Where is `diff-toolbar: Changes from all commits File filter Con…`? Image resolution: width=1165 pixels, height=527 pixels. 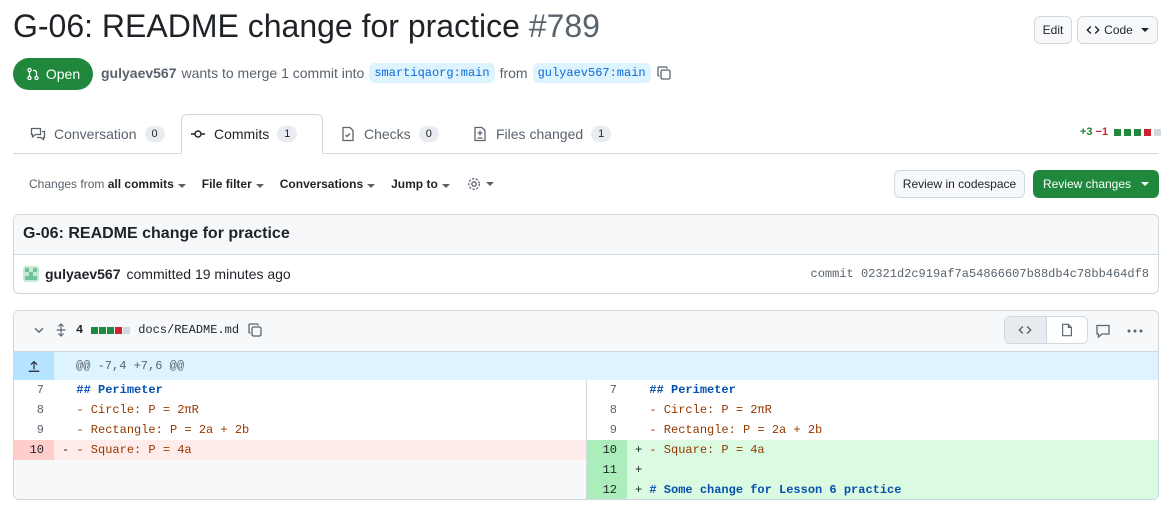
diff-toolbar: Changes from all commits File filter Con… is located at coordinates (261, 184).